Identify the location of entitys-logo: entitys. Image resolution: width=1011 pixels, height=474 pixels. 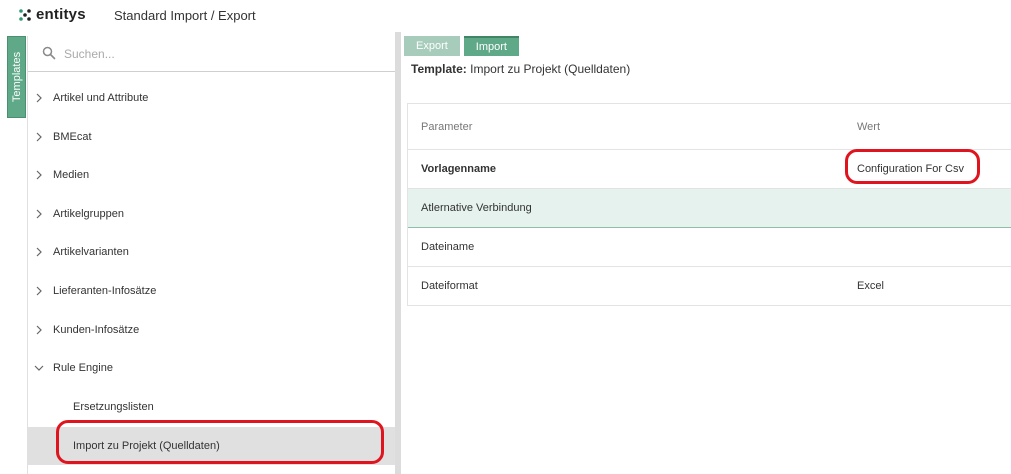
(52, 14).